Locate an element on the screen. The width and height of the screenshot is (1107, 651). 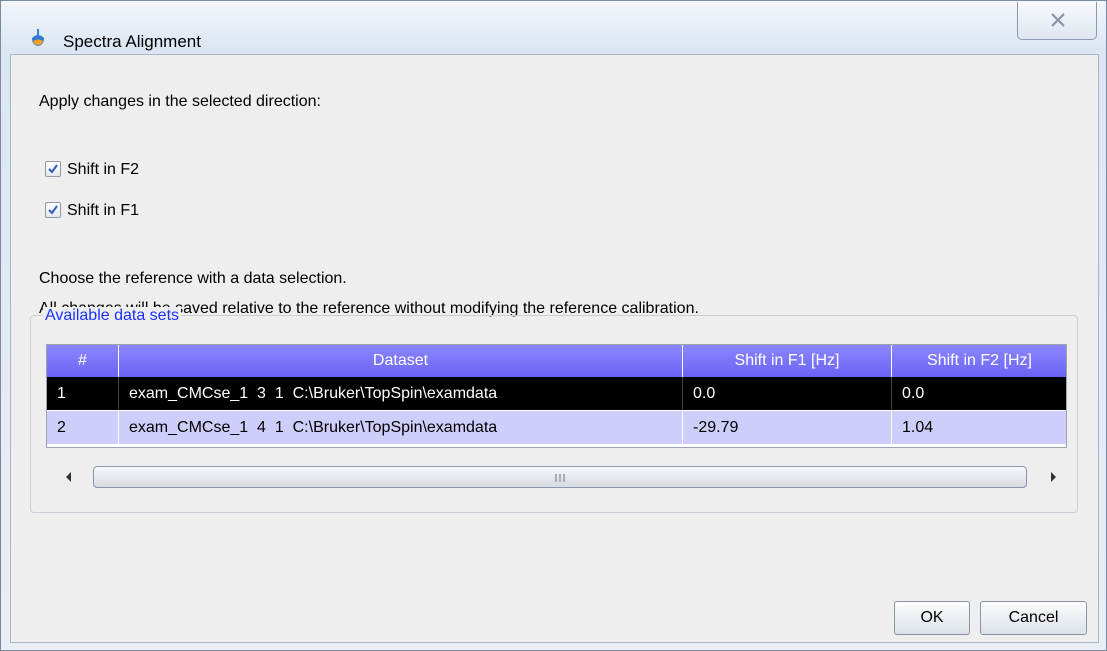
cell-shift-f2: 0.0 is located at coordinates (913, 393).